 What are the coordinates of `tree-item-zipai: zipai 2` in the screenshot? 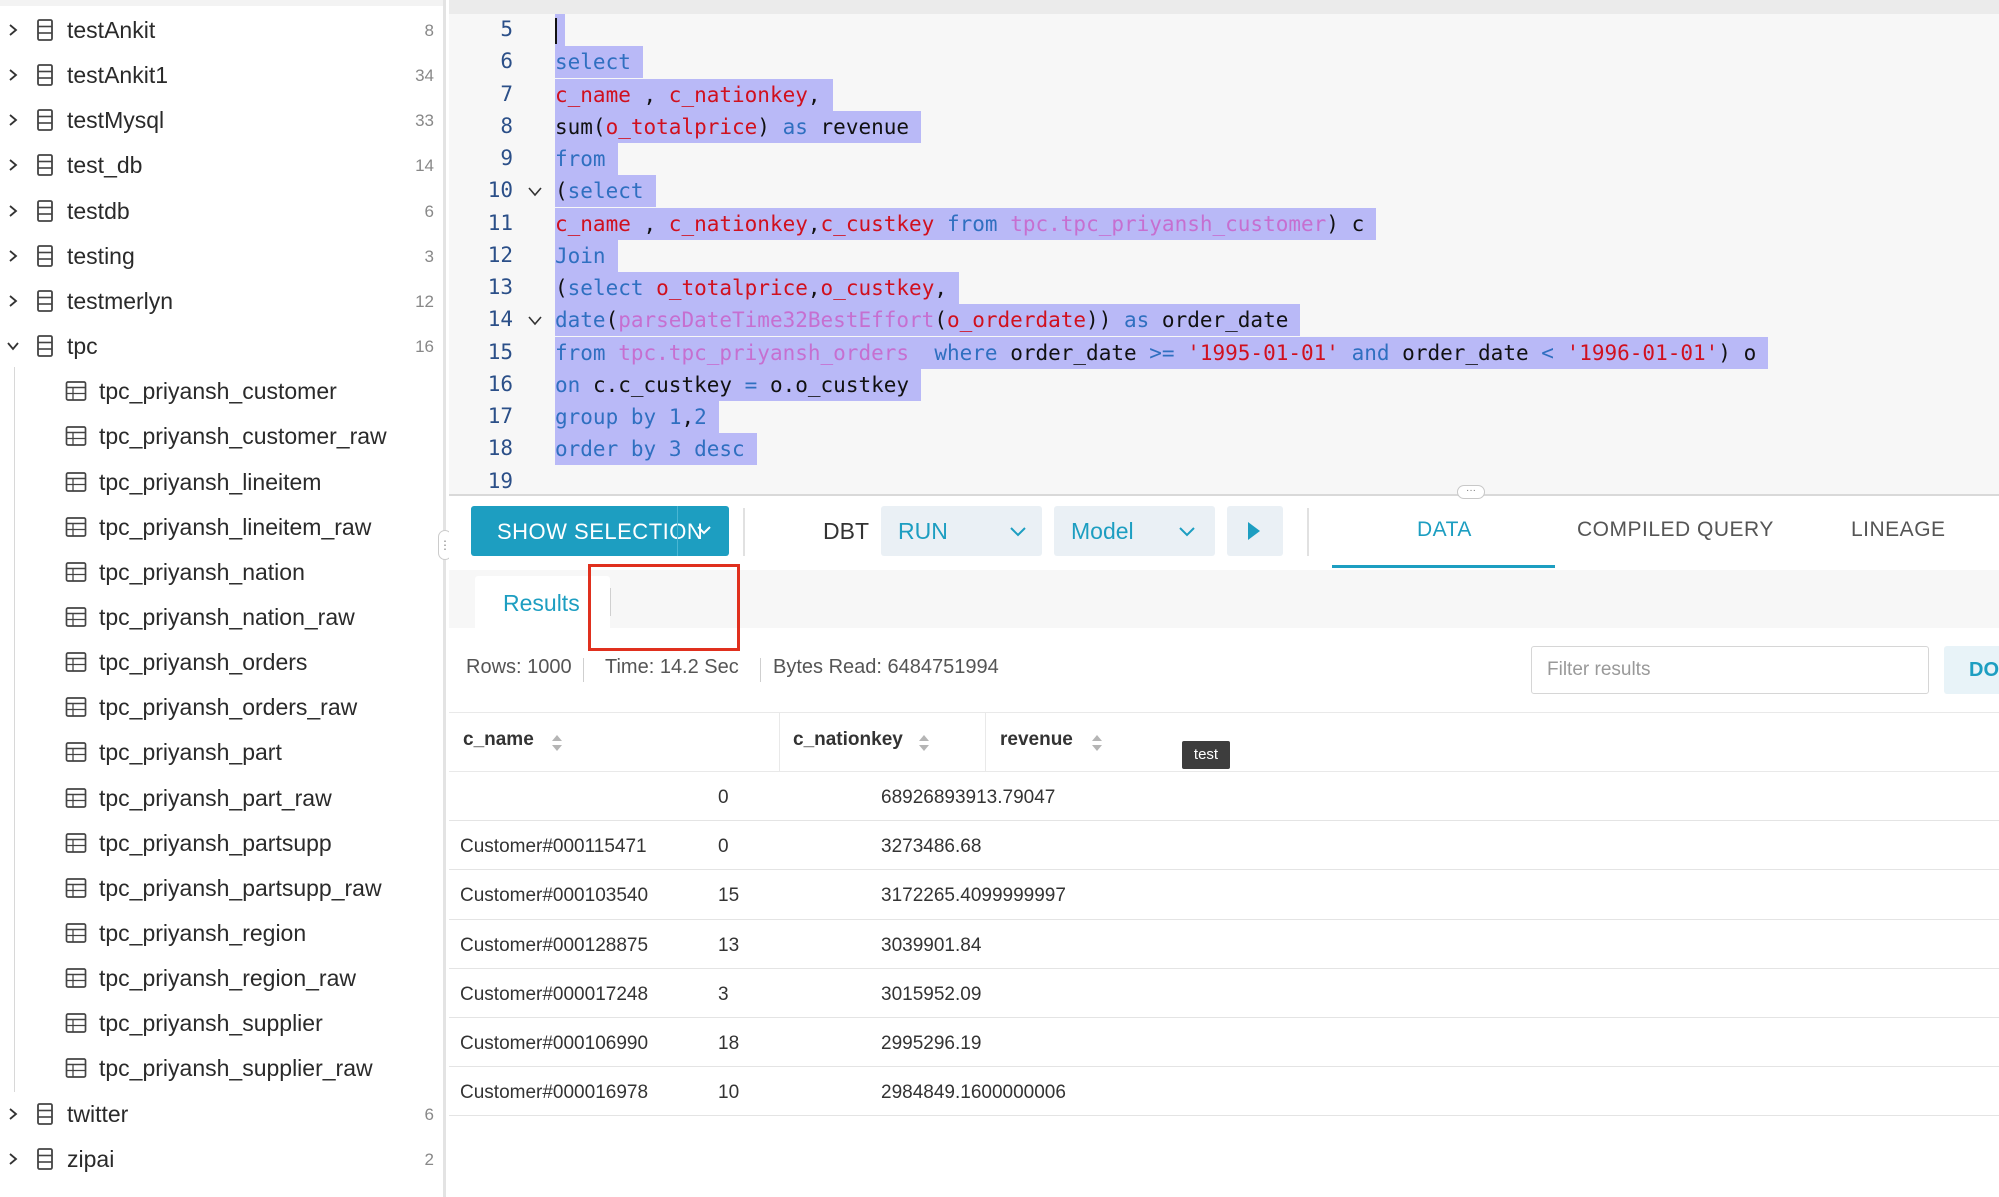 It's located at (221, 1159).